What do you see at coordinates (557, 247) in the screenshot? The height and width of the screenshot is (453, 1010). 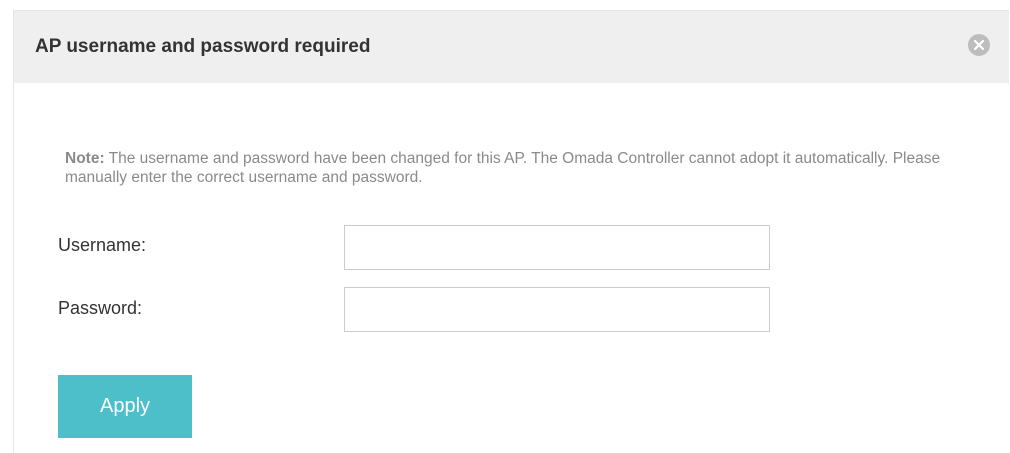 I see `username-input` at bounding box center [557, 247].